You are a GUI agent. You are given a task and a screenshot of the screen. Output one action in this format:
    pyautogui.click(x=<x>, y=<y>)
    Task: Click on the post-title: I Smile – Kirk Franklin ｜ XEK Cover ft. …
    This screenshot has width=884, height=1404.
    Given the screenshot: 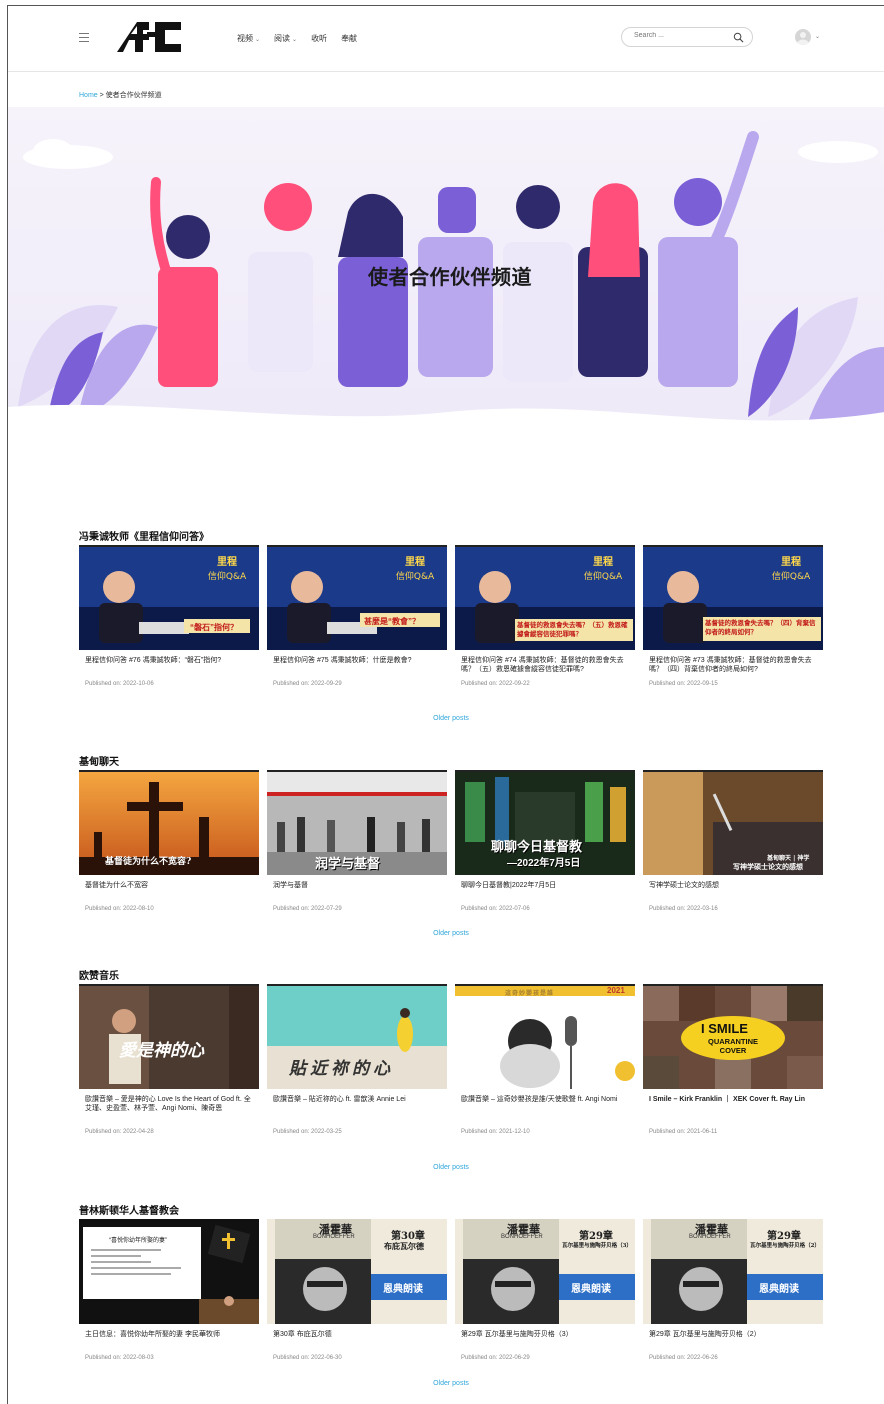 What is the action you would take?
    pyautogui.click(x=733, y=1109)
    